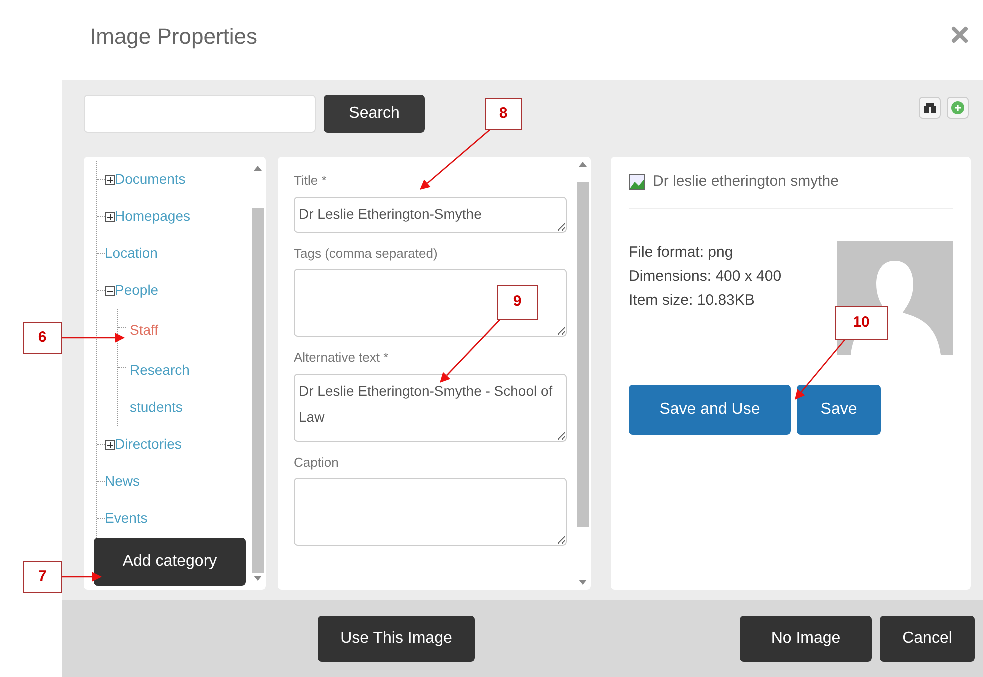  What do you see at coordinates (746, 182) in the screenshot?
I see `image-name: Dr leslie etherington smythe` at bounding box center [746, 182].